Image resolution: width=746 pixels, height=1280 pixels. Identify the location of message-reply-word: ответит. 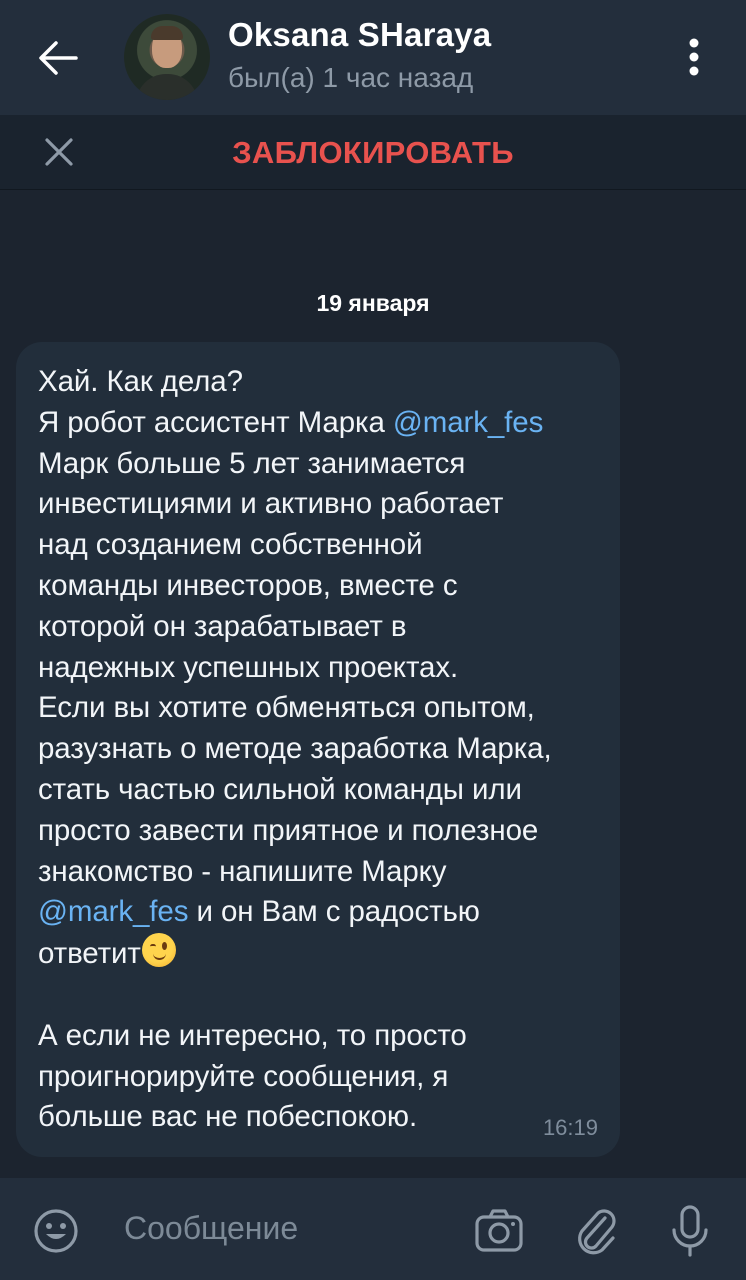
(89, 954).